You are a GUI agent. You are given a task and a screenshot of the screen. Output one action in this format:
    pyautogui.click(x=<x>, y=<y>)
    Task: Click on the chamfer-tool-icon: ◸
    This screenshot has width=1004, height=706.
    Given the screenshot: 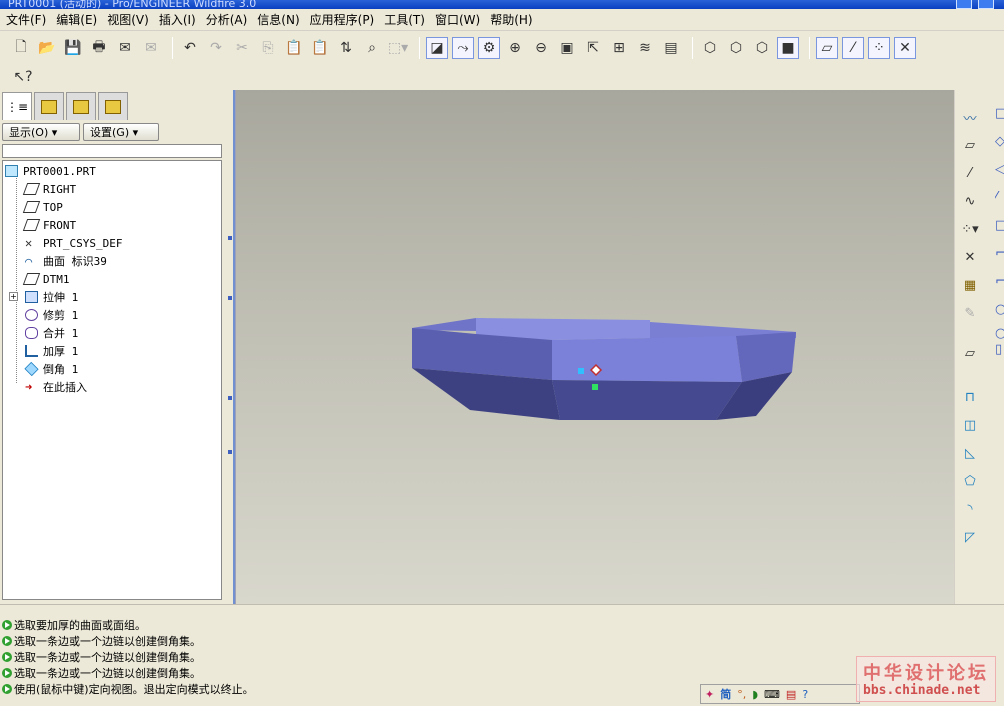 What is the action you would take?
    pyautogui.click(x=970, y=537)
    